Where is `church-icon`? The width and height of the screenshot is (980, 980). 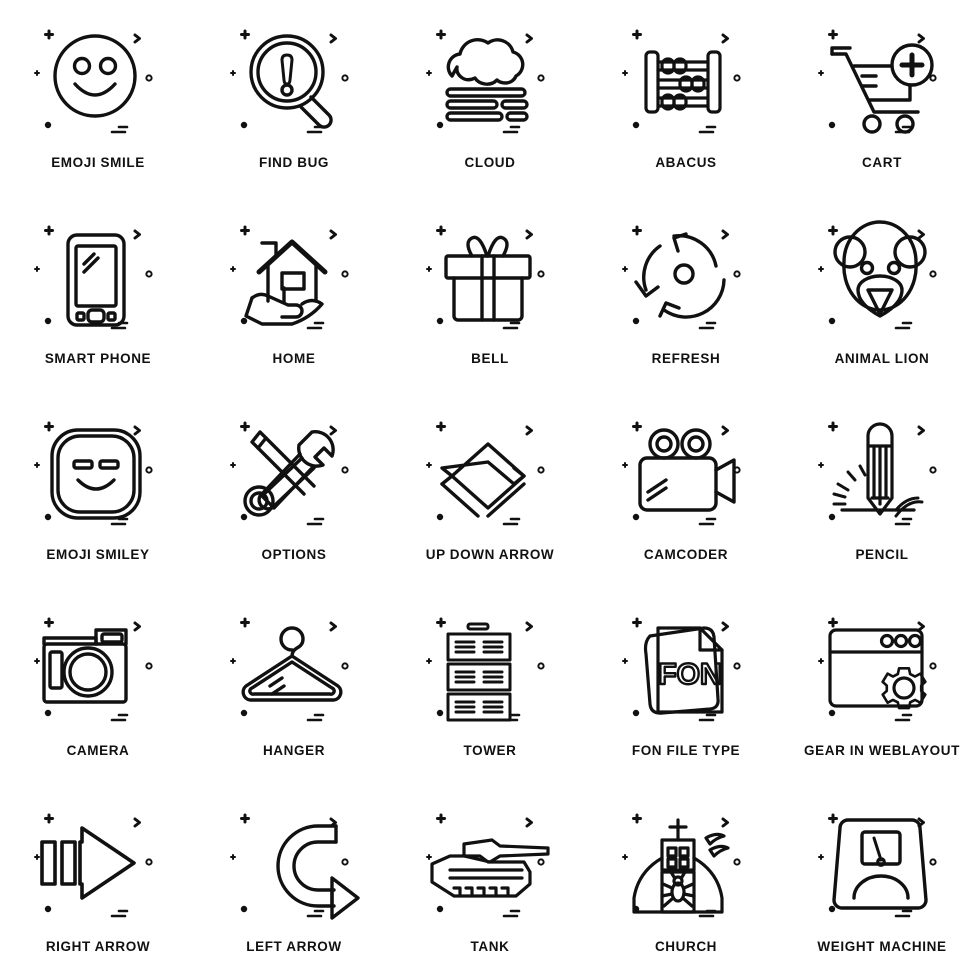
church-icon is located at coordinates (686, 865).